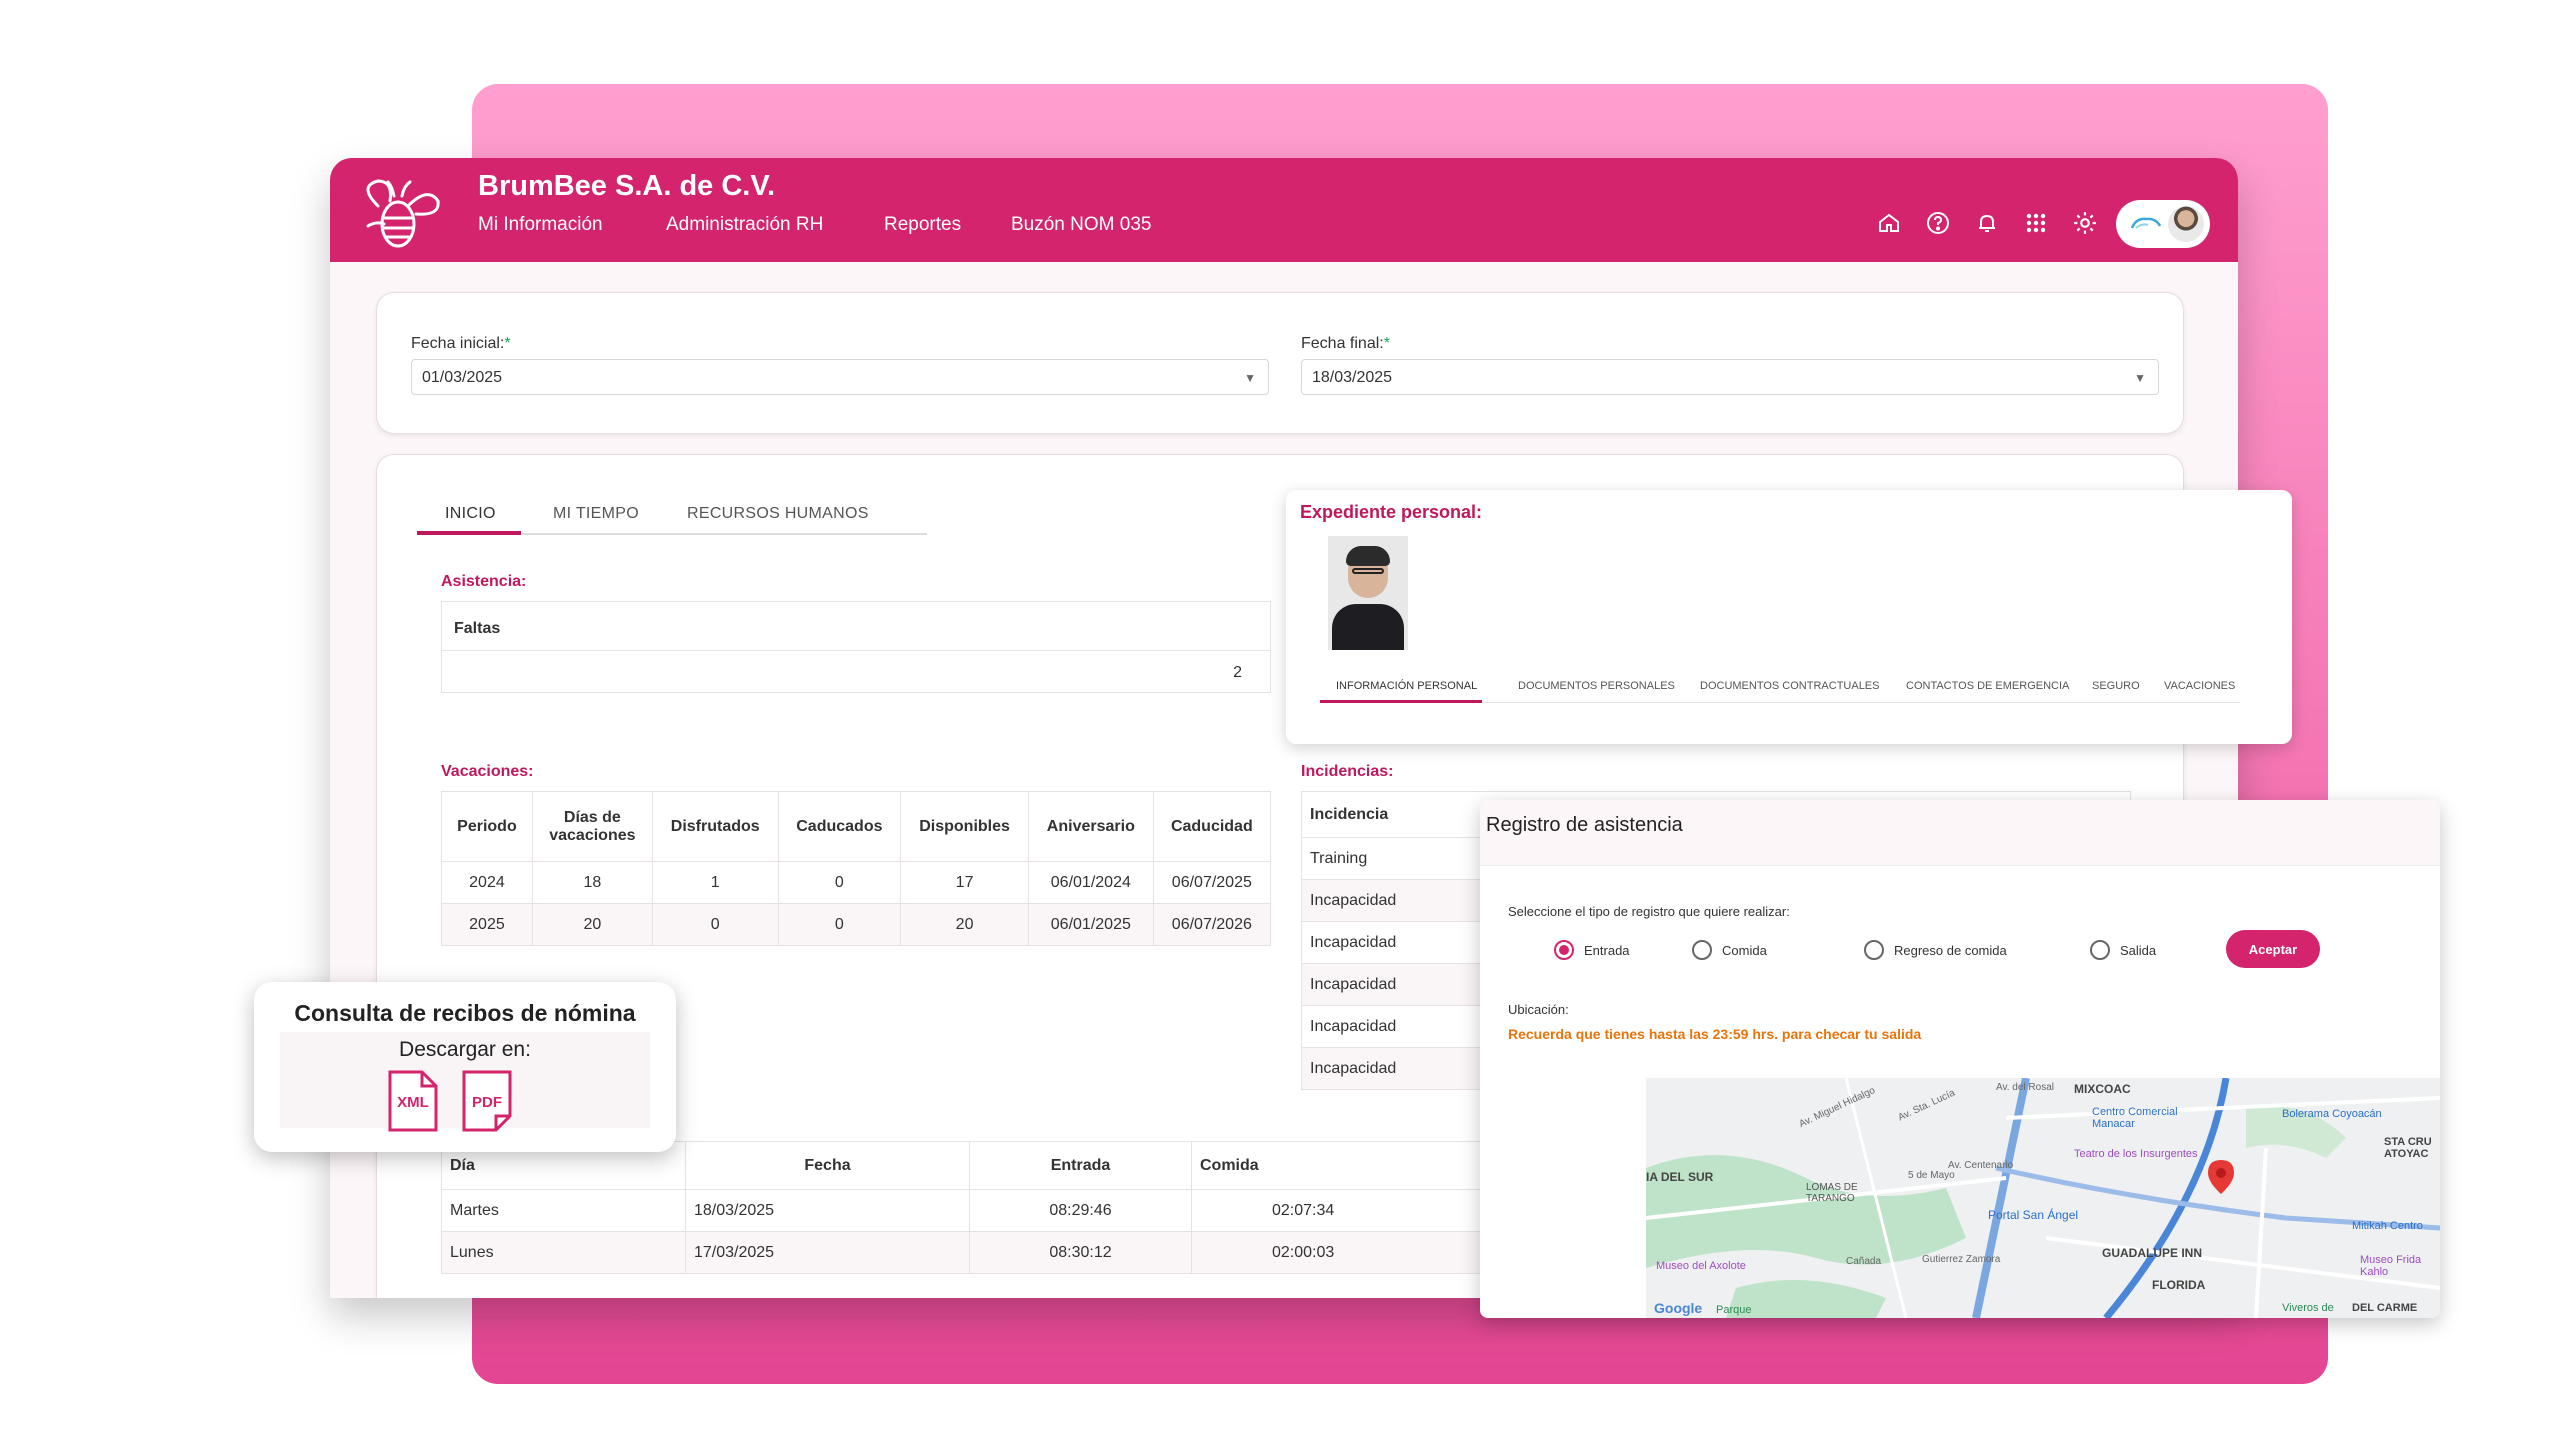 This screenshot has width=2560, height=1440. What do you see at coordinates (839, 826) in the screenshot?
I see `col-caducados: Caducados` at bounding box center [839, 826].